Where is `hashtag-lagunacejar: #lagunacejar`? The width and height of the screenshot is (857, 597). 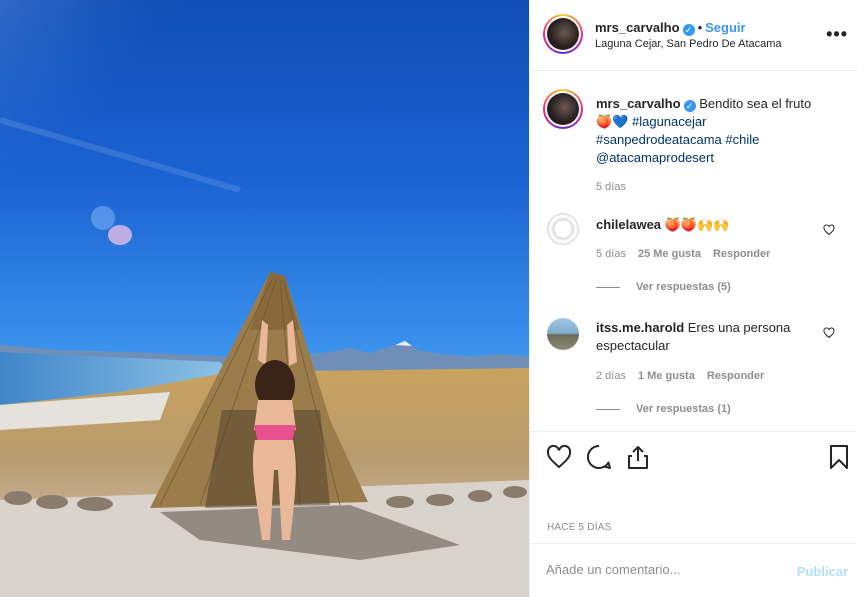 hashtag-lagunacejar: #lagunacejar is located at coordinates (669, 121).